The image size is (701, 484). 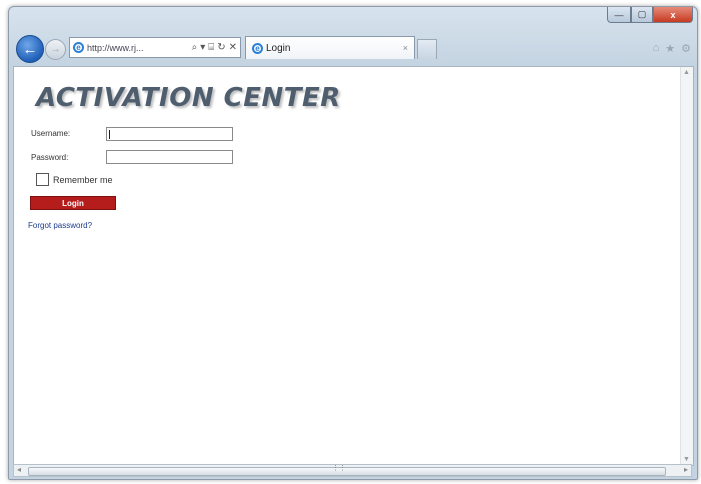 What do you see at coordinates (60, 225) in the screenshot?
I see `forgot-password-link: Forgot password?` at bounding box center [60, 225].